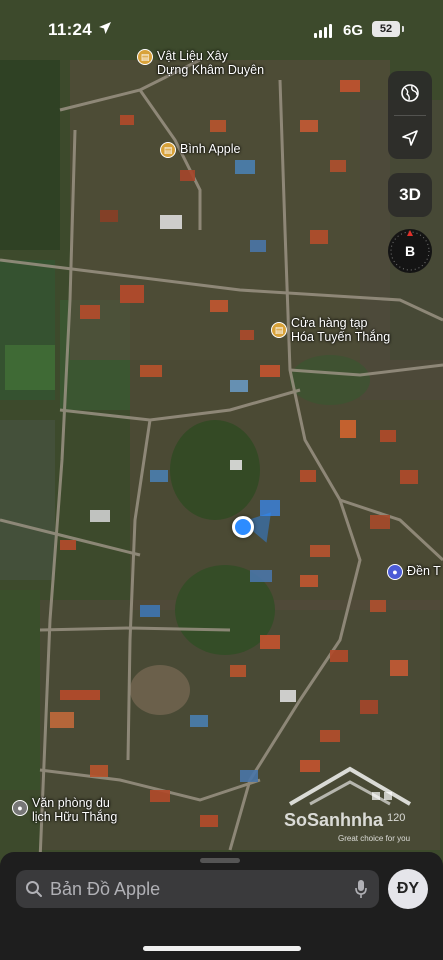  What do you see at coordinates (408, 889) in the screenshot?
I see `avatar: ĐY` at bounding box center [408, 889].